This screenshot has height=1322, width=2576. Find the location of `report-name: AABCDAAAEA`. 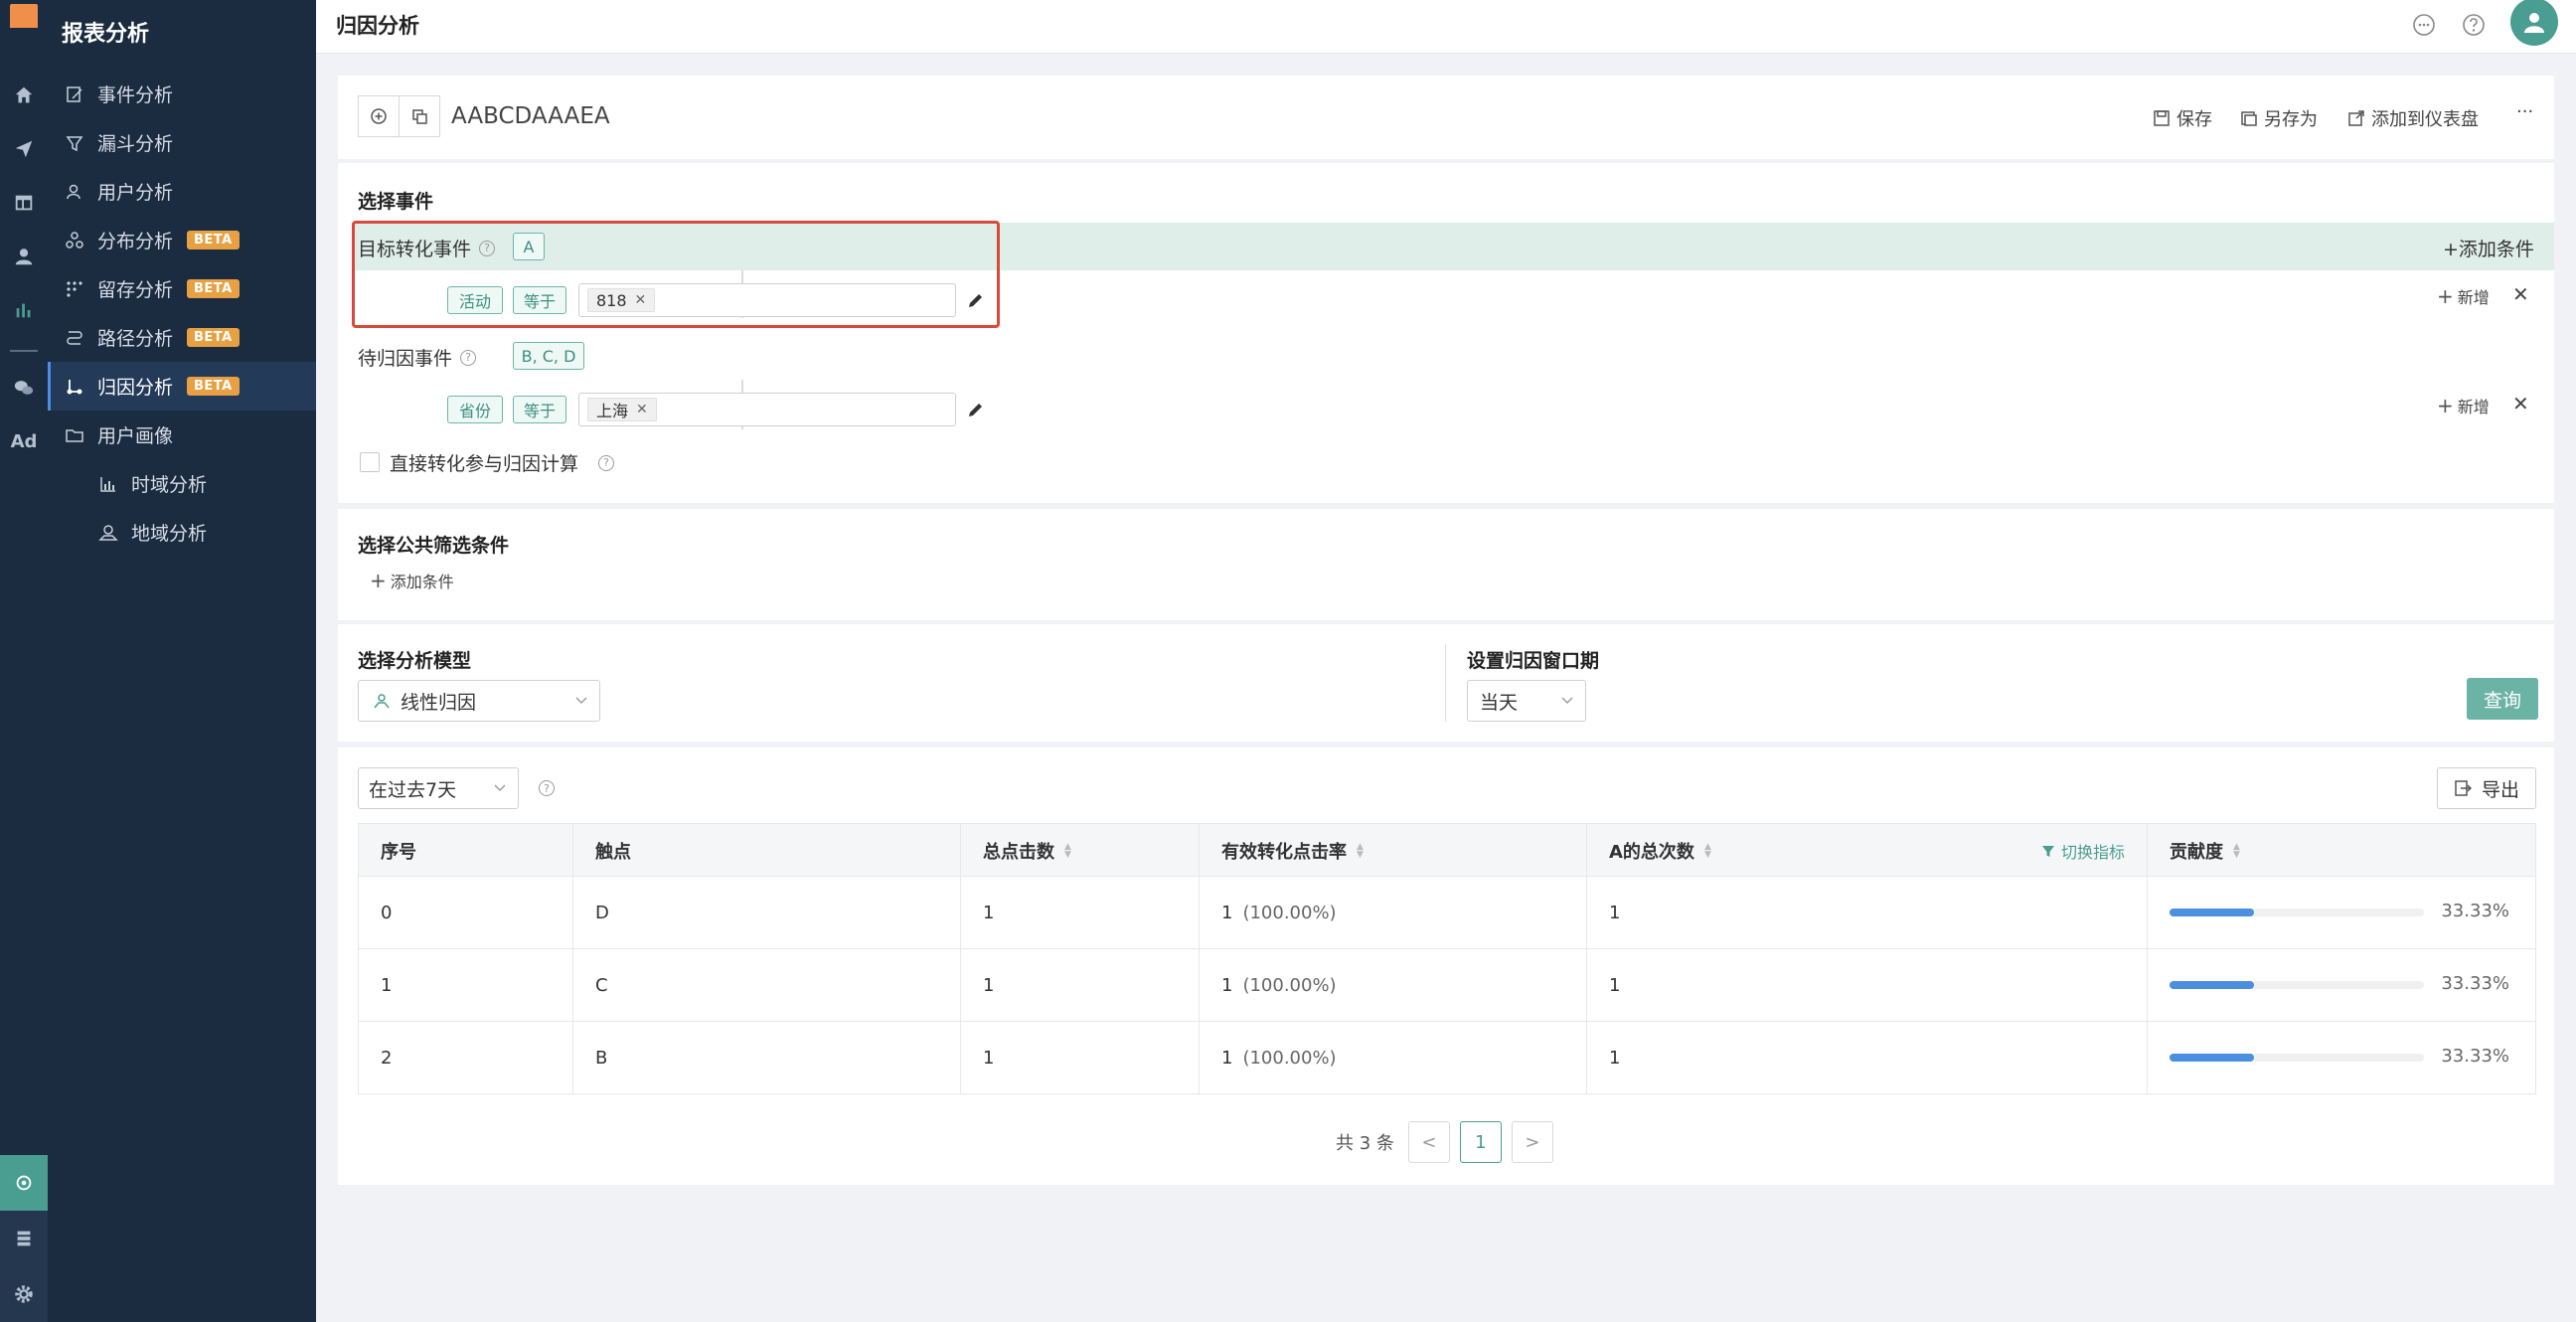

report-name: AABCDAAAEA is located at coordinates (530, 116).